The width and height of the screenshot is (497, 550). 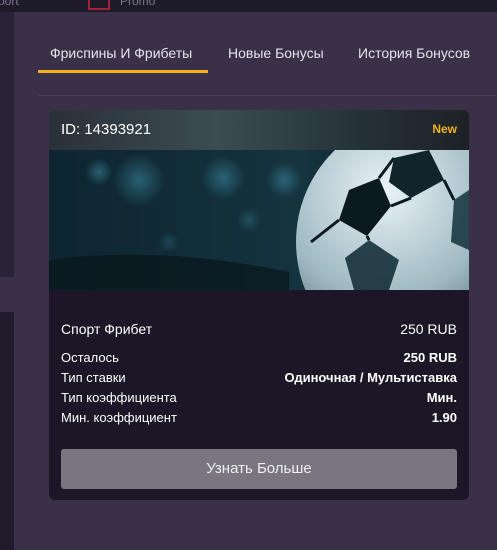 What do you see at coordinates (7, 294) in the screenshot?
I see `backdrop-sidebar-active` at bounding box center [7, 294].